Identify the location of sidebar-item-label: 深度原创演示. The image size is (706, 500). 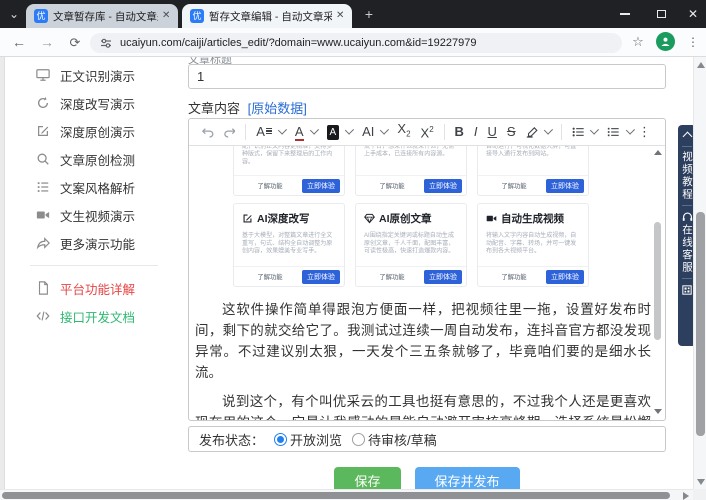
(98, 132).